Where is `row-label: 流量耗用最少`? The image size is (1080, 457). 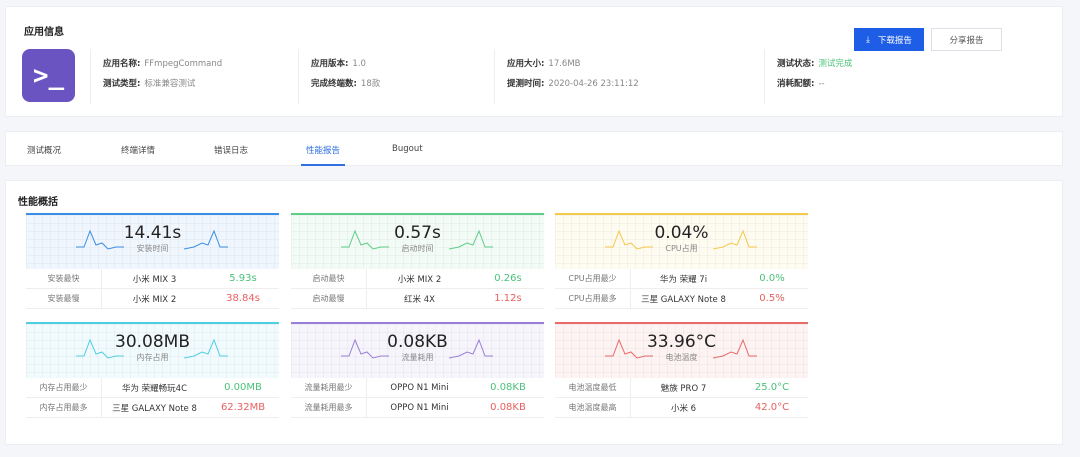 row-label: 流量耗用最少 is located at coordinates (329, 387).